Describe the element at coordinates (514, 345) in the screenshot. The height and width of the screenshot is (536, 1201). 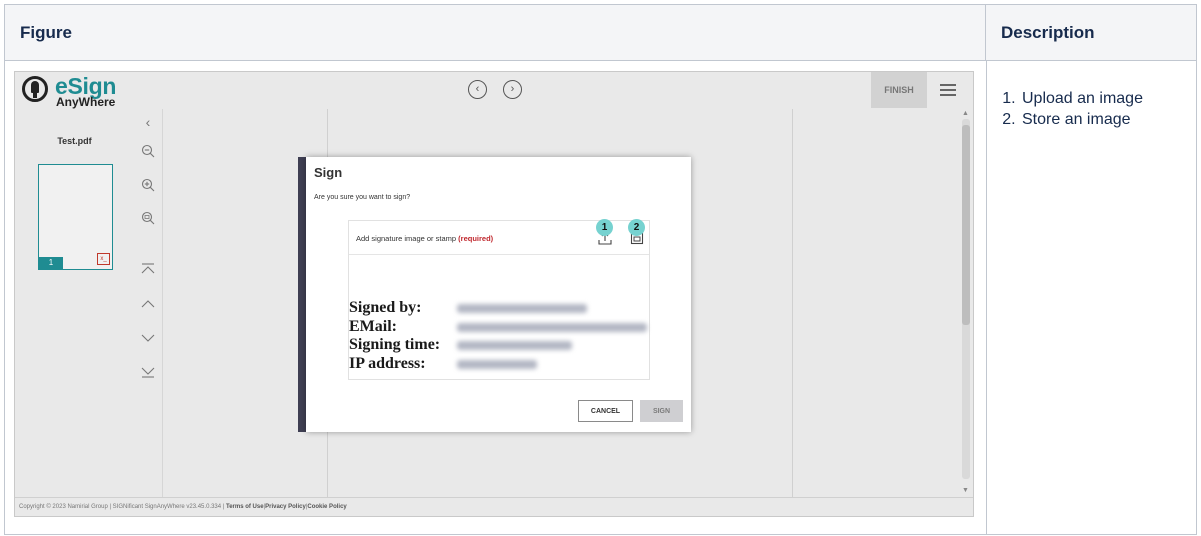
I see `stamp-signing-time-value-redacted` at that location.